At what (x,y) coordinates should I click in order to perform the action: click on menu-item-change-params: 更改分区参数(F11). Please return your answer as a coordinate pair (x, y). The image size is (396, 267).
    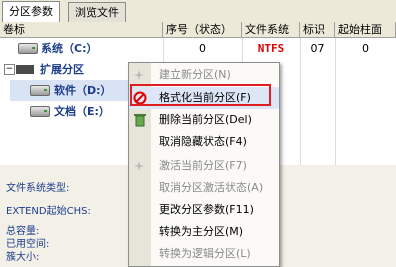
    Looking at the image, I should click on (204, 210).